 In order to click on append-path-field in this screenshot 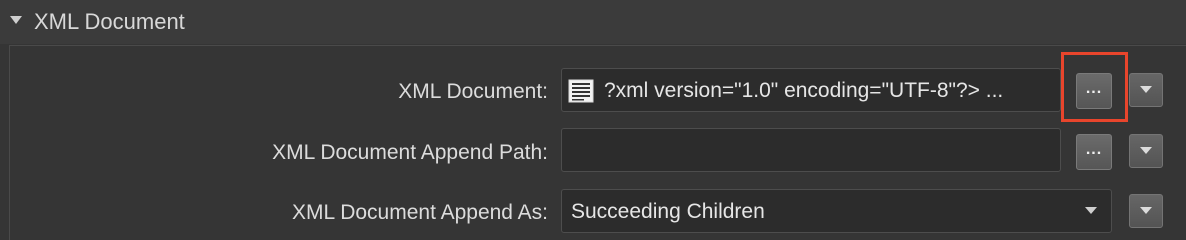, I will do `click(811, 150)`.